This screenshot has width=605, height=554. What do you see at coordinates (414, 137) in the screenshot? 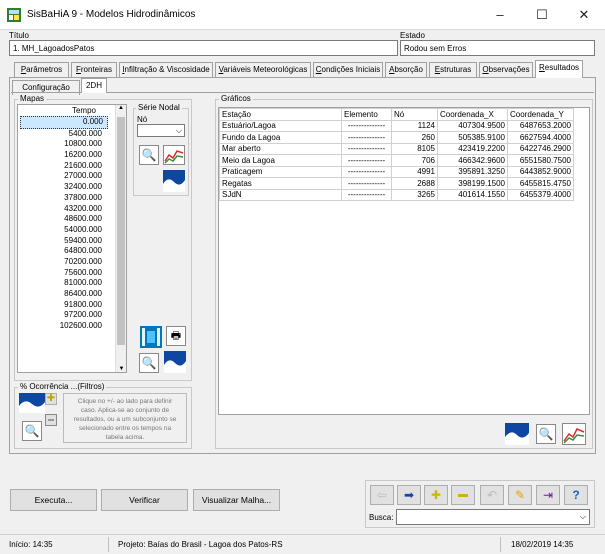
I see `cell-no: 260` at bounding box center [414, 137].